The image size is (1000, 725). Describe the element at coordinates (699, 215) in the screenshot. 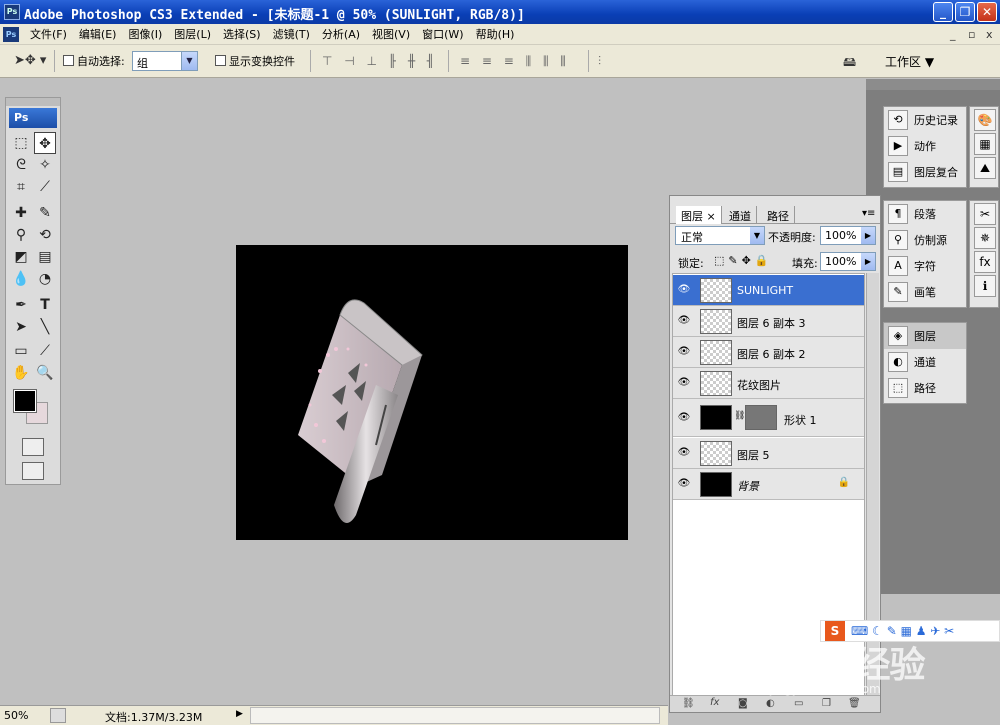

I see `tab-layers: 图层 ×` at that location.